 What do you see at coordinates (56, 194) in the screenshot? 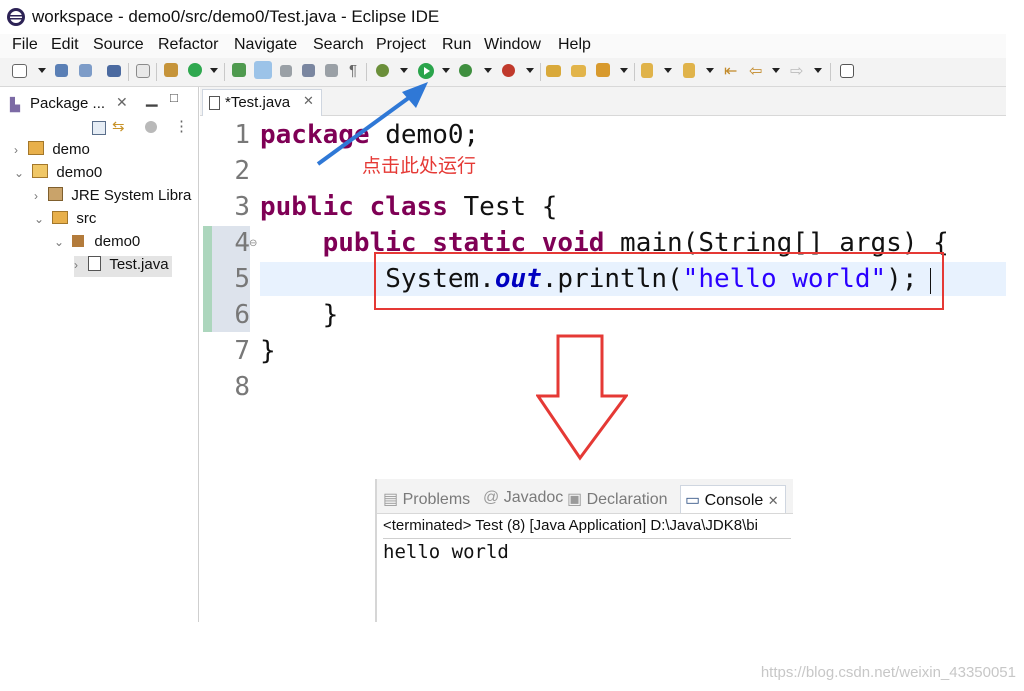
I see `library-icon` at bounding box center [56, 194].